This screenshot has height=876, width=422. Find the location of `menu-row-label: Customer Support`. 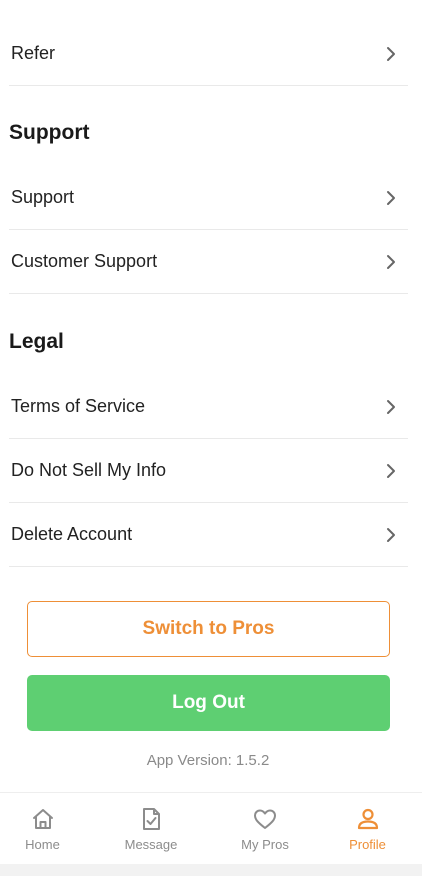

menu-row-label: Customer Support is located at coordinates (84, 261).